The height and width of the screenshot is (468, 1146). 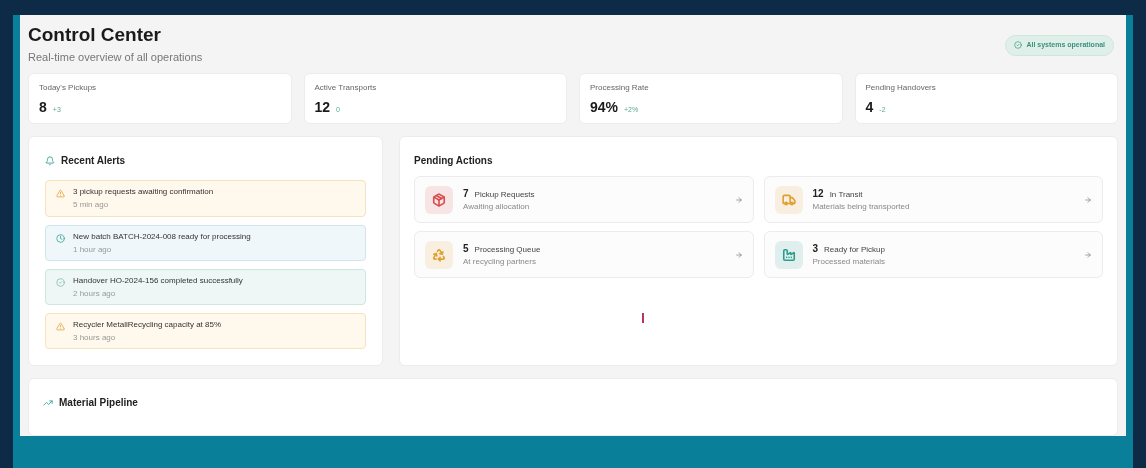 I want to click on action-count: 12, so click(x=818, y=193).